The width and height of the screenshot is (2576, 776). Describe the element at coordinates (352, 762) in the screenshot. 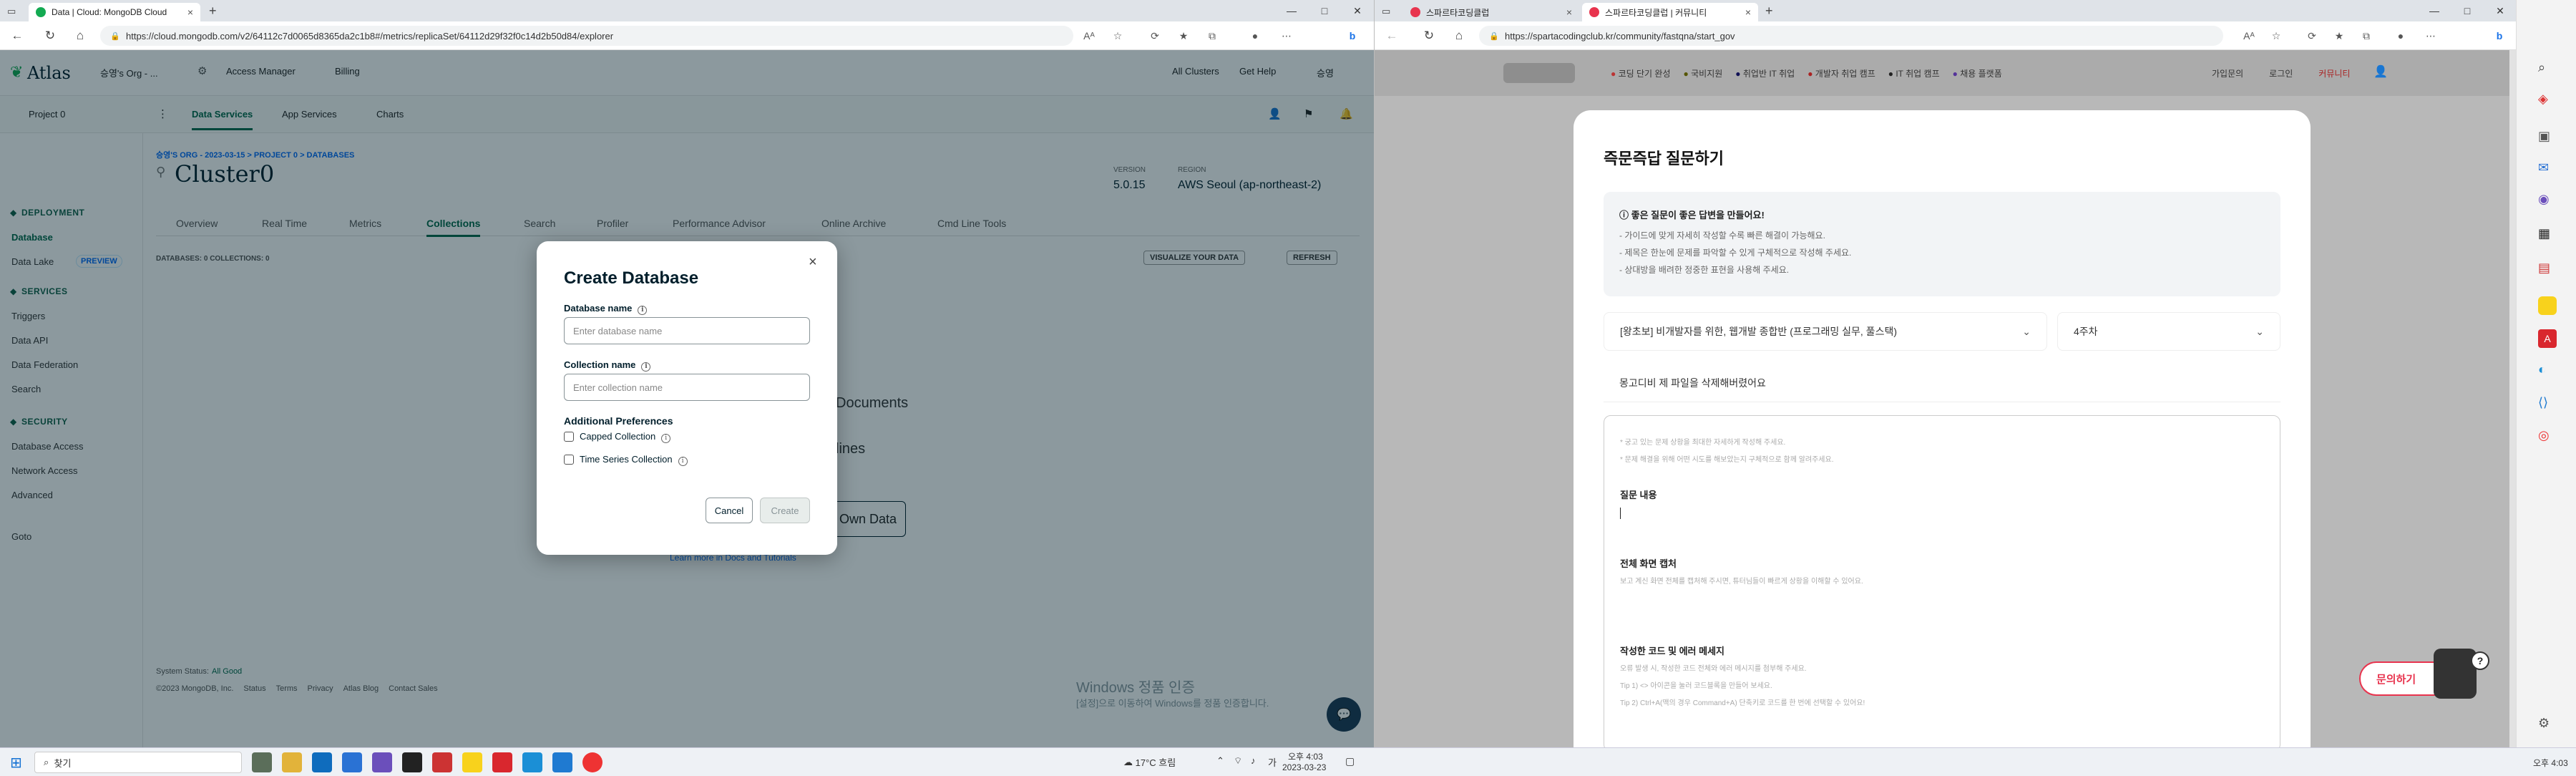

I see `mail-icon` at that location.